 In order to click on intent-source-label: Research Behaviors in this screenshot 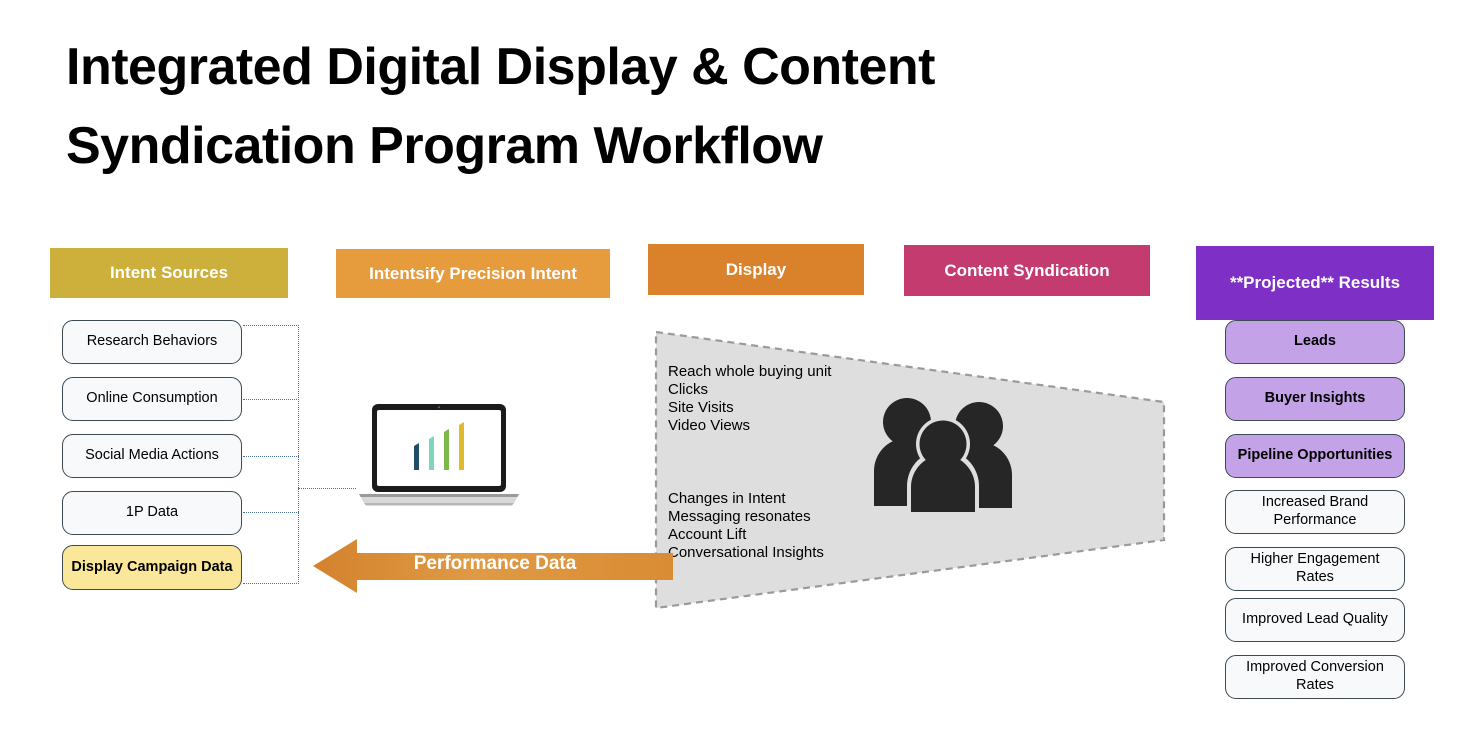, I will do `click(152, 341)`.